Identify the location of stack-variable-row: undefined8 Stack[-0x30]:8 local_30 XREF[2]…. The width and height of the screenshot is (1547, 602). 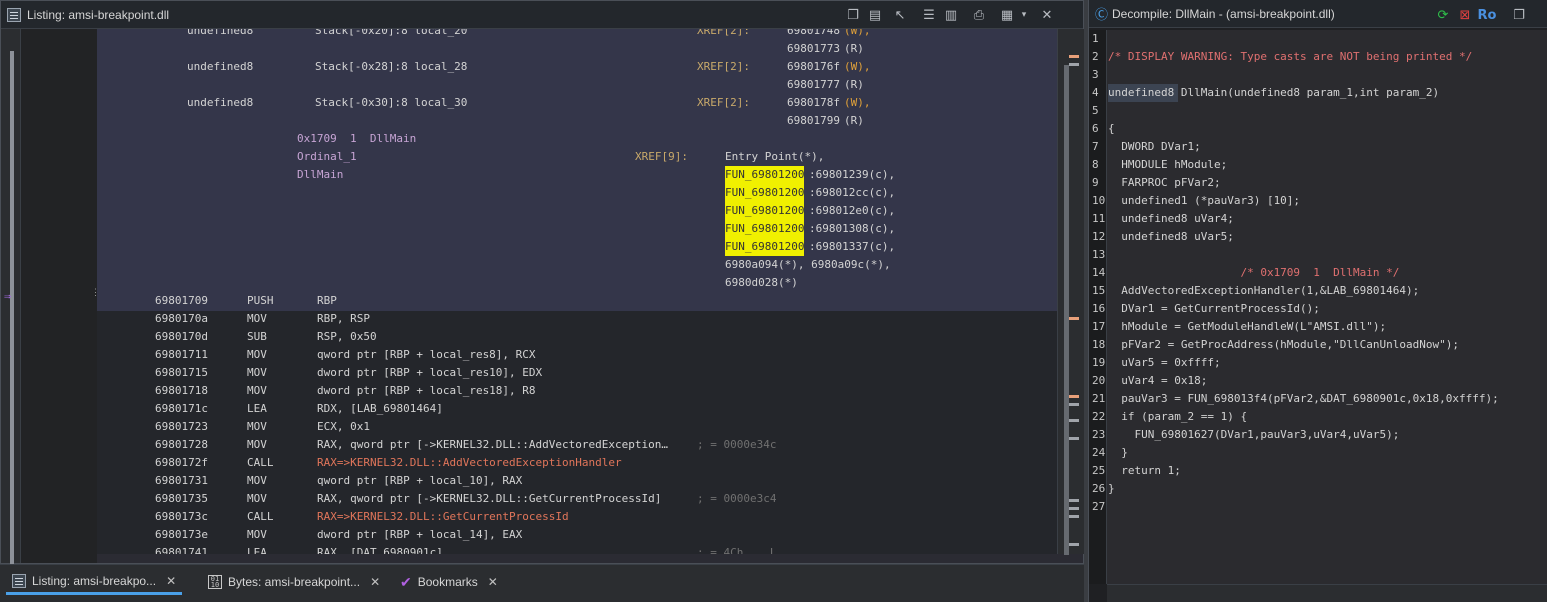
(577, 103).